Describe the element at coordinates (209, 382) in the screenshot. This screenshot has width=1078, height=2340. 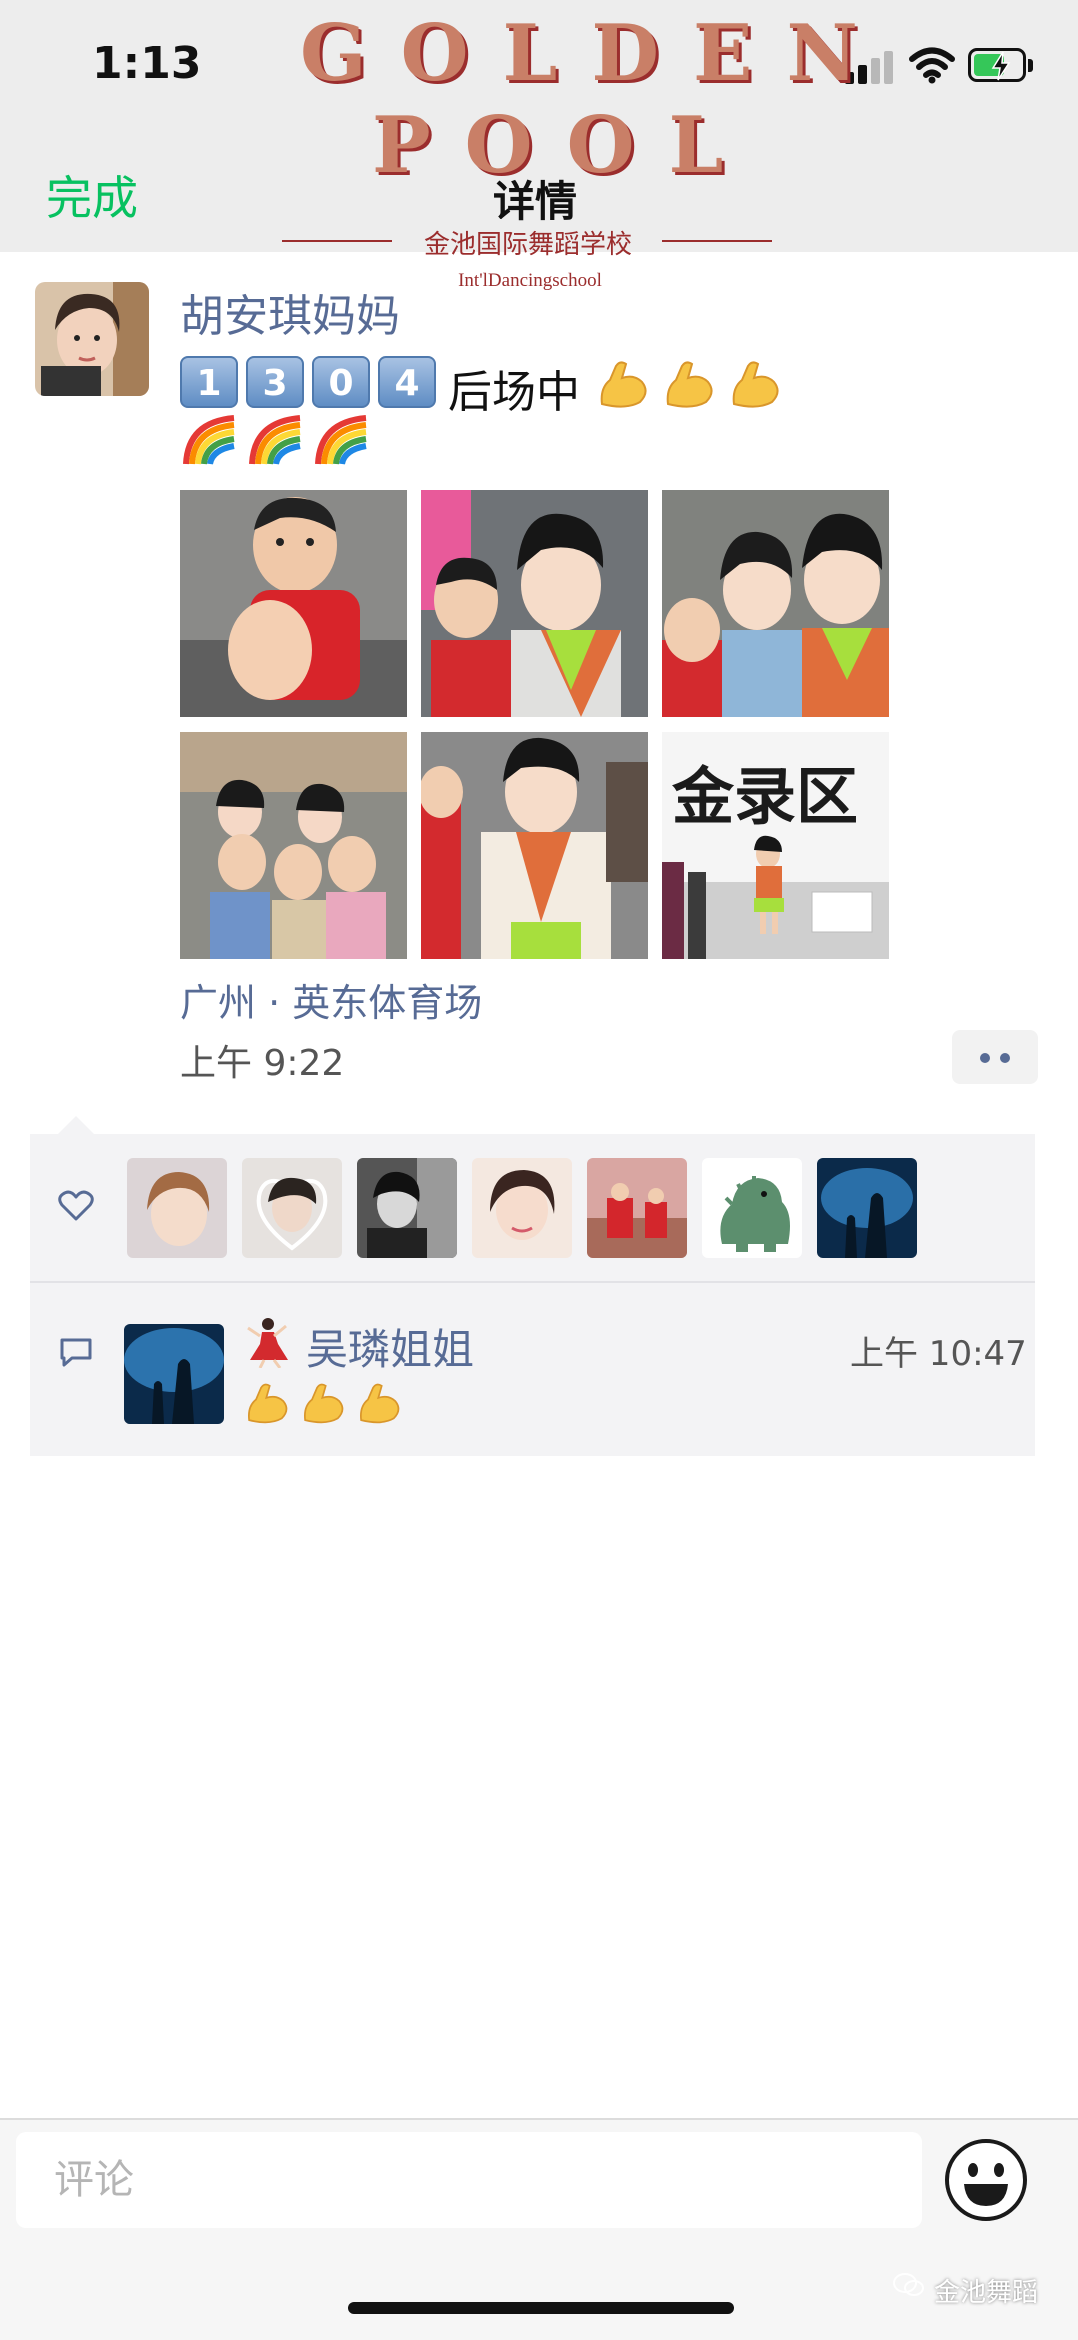
I see `keycap-digit-emoji: 1` at that location.